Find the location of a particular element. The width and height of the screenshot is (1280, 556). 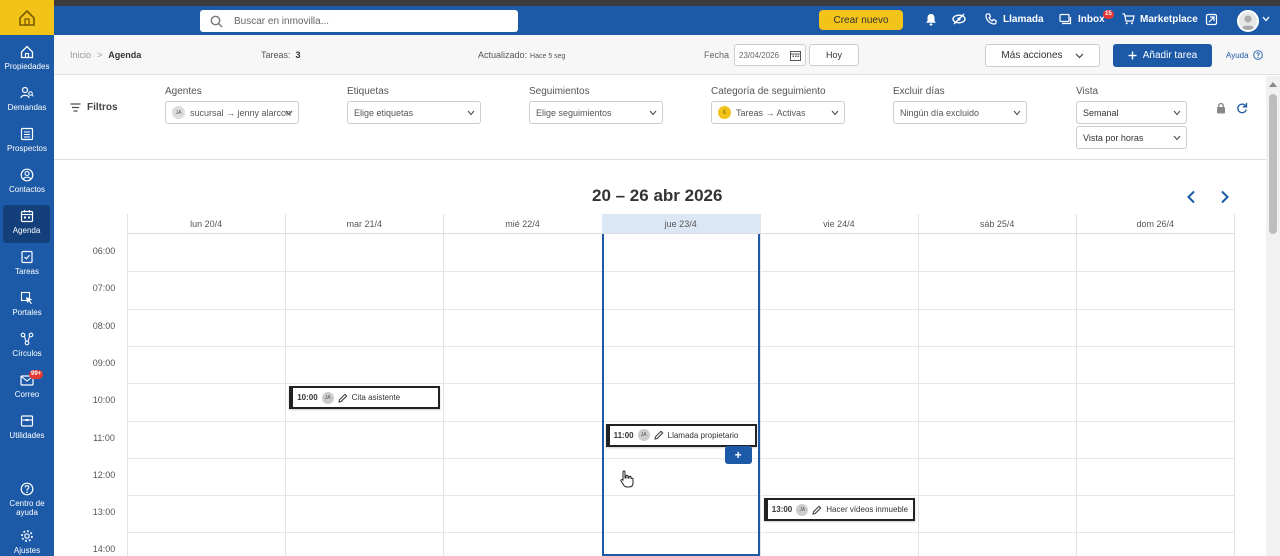

hour-label: 08:00 is located at coordinates (104, 325).